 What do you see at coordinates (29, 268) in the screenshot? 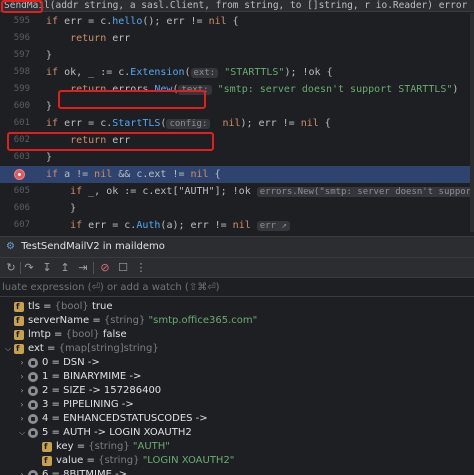
I see `step-over-icon: ↷` at bounding box center [29, 268].